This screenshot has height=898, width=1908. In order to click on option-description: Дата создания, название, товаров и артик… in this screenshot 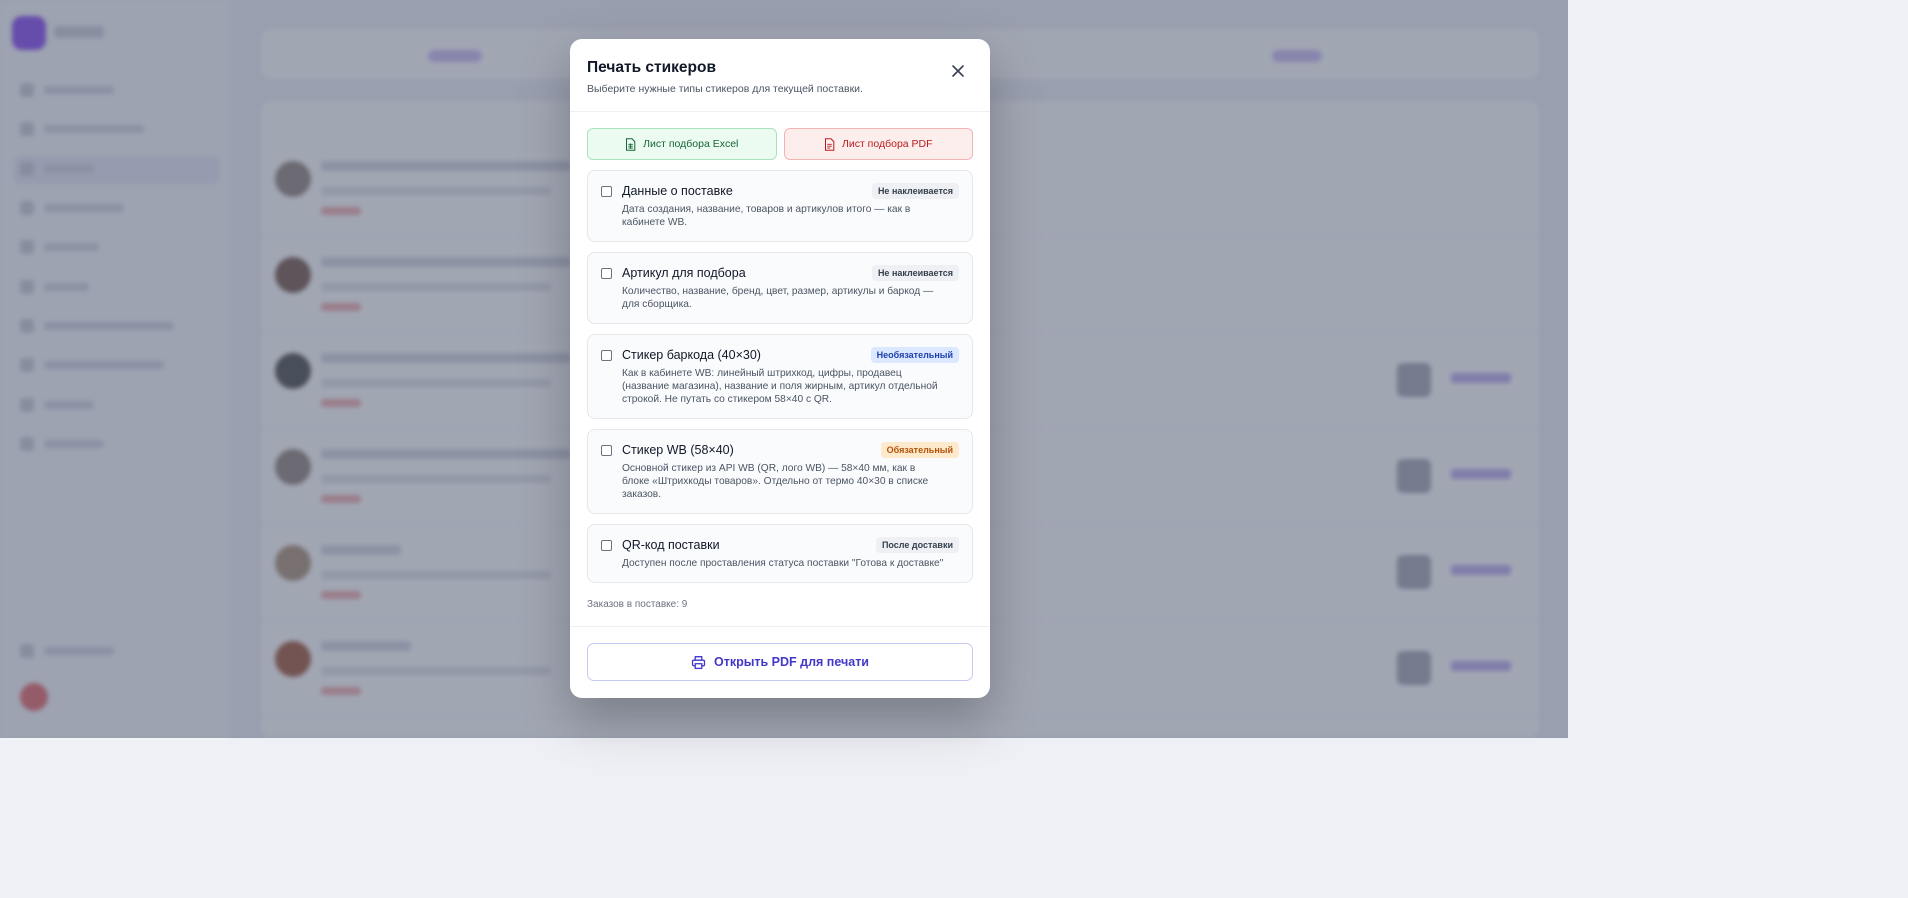, I will do `click(766, 216)`.